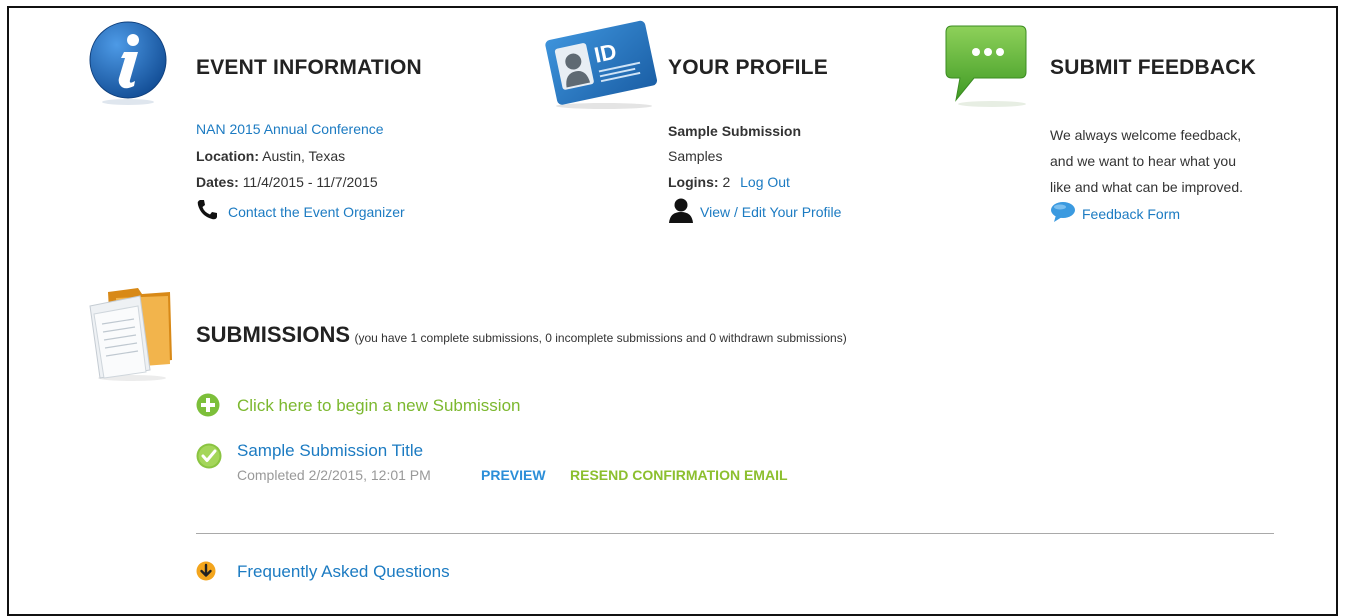 Image resolution: width=1348 pixels, height=616 pixels. Describe the element at coordinates (273, 334) in the screenshot. I see `submissions-heading: SUBMISSIONS` at that location.